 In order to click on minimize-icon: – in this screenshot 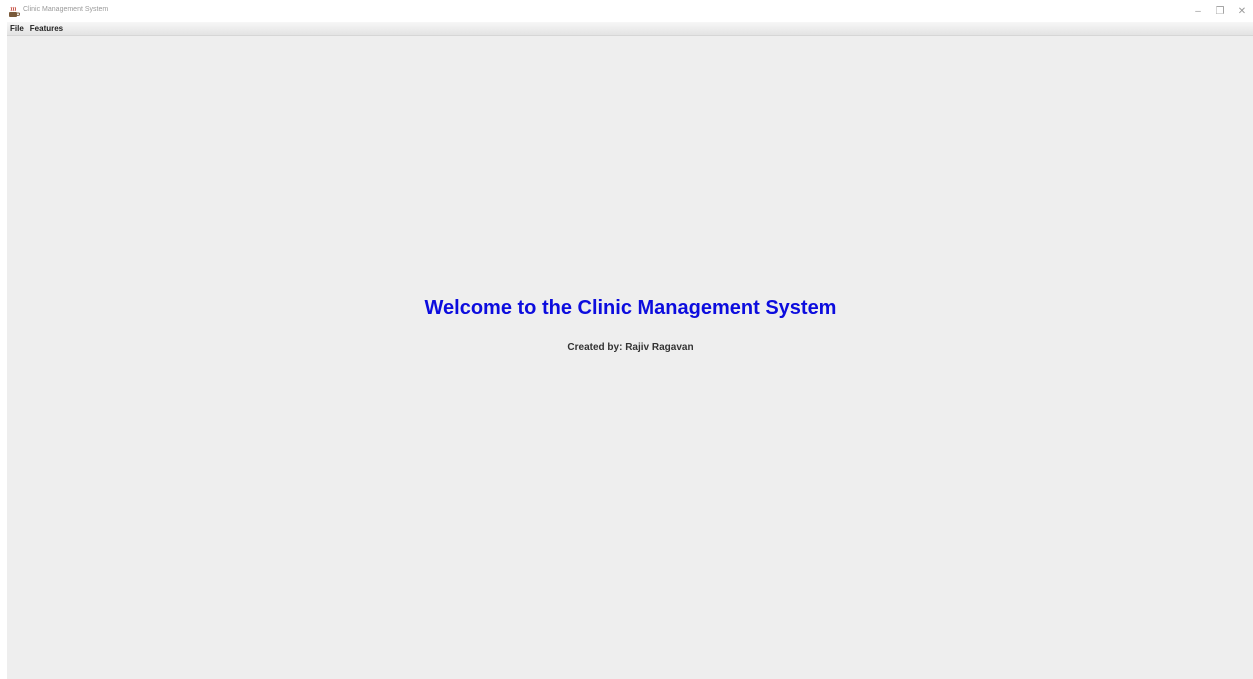, I will do `click(1198, 11)`.